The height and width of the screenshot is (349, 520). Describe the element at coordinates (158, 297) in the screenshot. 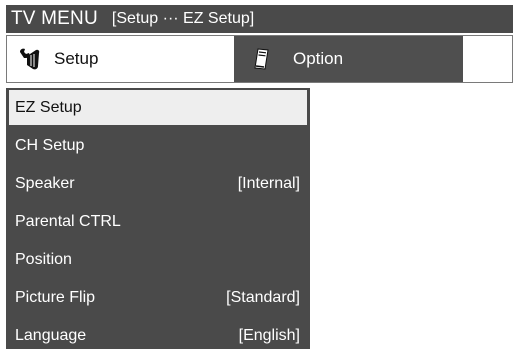

I see `menu-item-picture-flip: Picture Flip [Standard]` at that location.